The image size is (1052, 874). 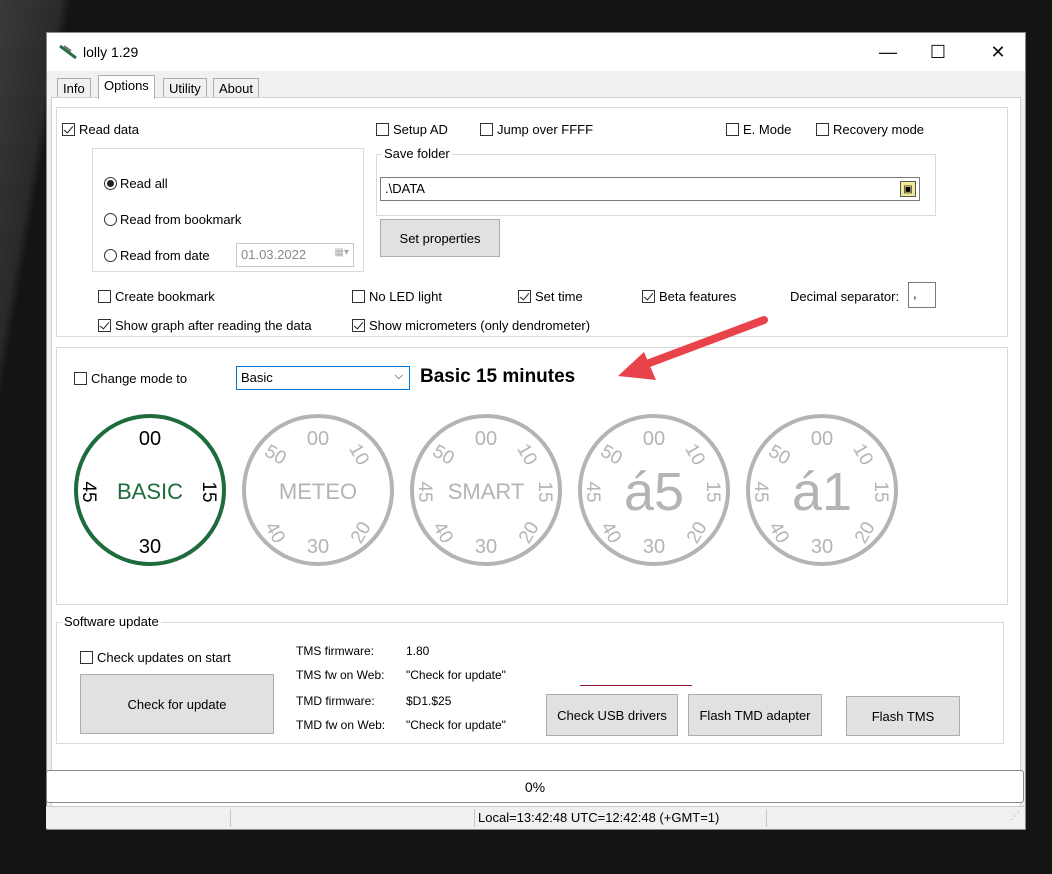 I want to click on resize-grip-icon: ⋰, so click(x=1015, y=816).